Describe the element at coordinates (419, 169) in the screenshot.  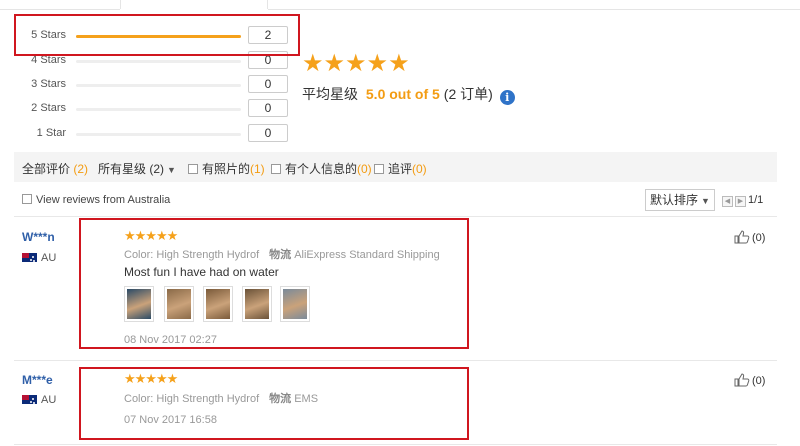
I see `filter-followup-count: (0)` at that location.